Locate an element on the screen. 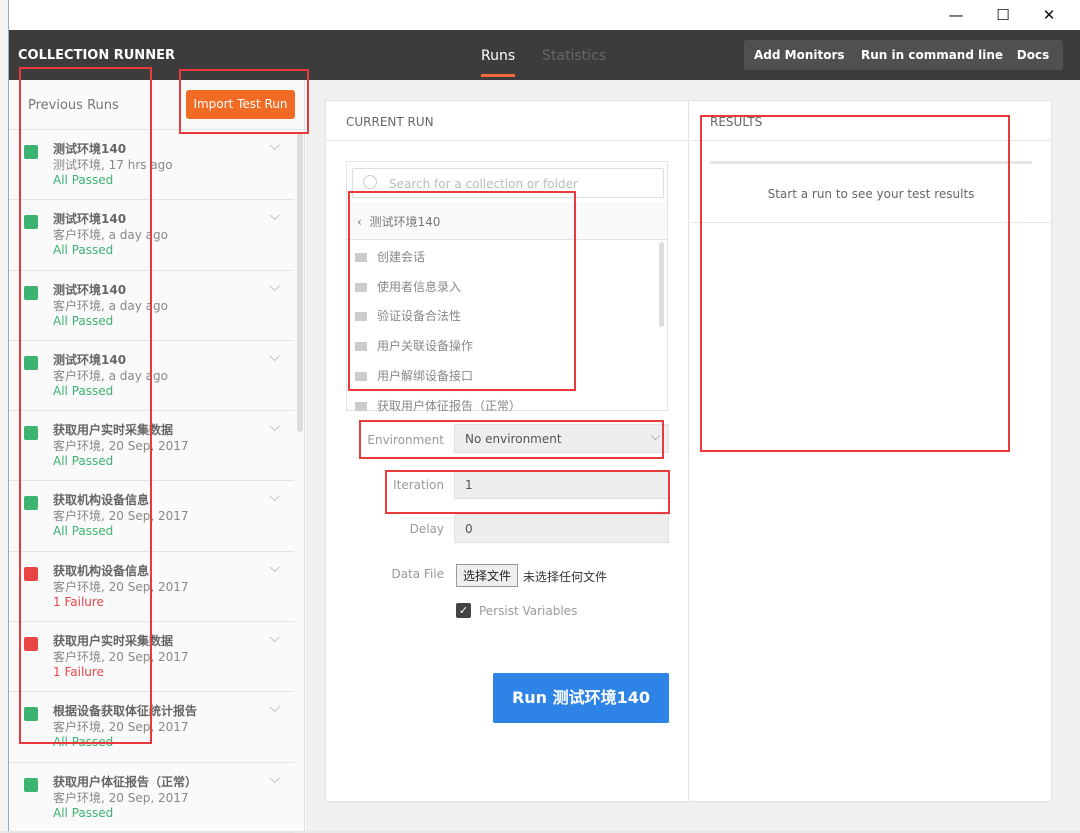  folder-name: 获取用户体征报告（正常） is located at coordinates (449, 405).